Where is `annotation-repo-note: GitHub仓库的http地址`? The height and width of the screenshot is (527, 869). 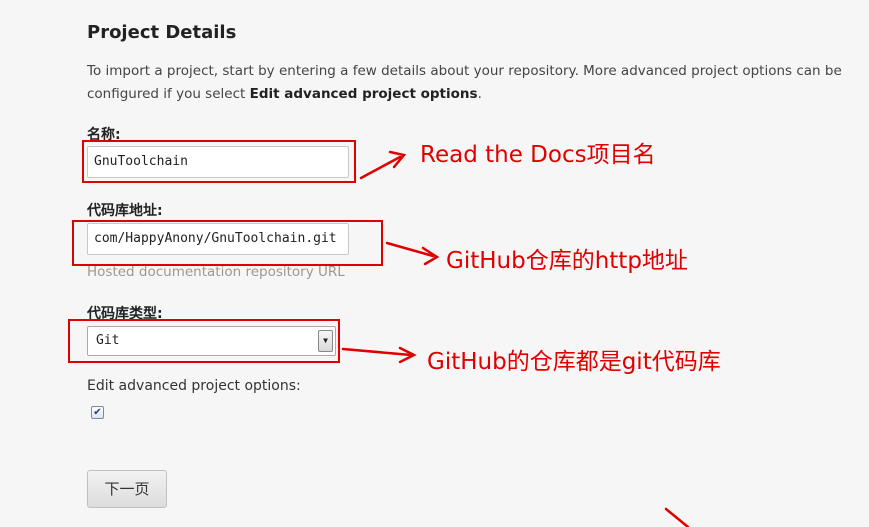 annotation-repo-note: GitHub仓库的http地址 is located at coordinates (567, 261).